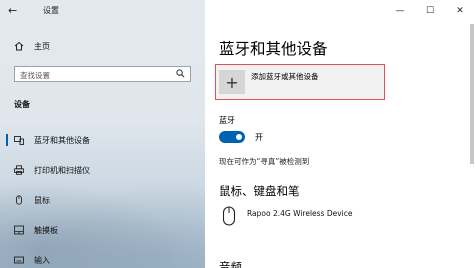 The width and height of the screenshot is (475, 268). What do you see at coordinates (460, 11) in the screenshot?
I see `close-icon: ✕` at bounding box center [460, 11].